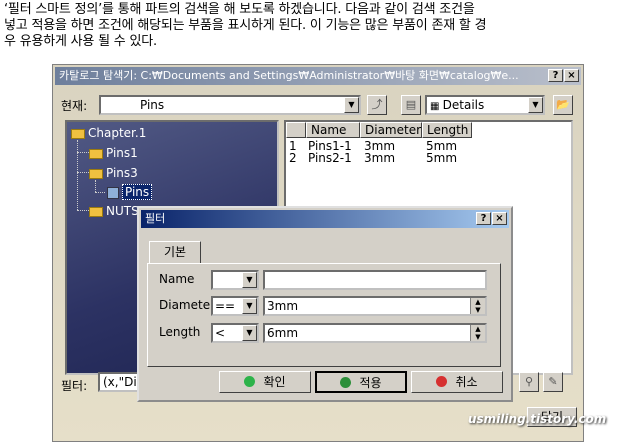 Image resolution: width=624 pixels, height=442 pixels. Describe the element at coordinates (346, 382) in the screenshot. I see `apply-dot-icon` at that location.